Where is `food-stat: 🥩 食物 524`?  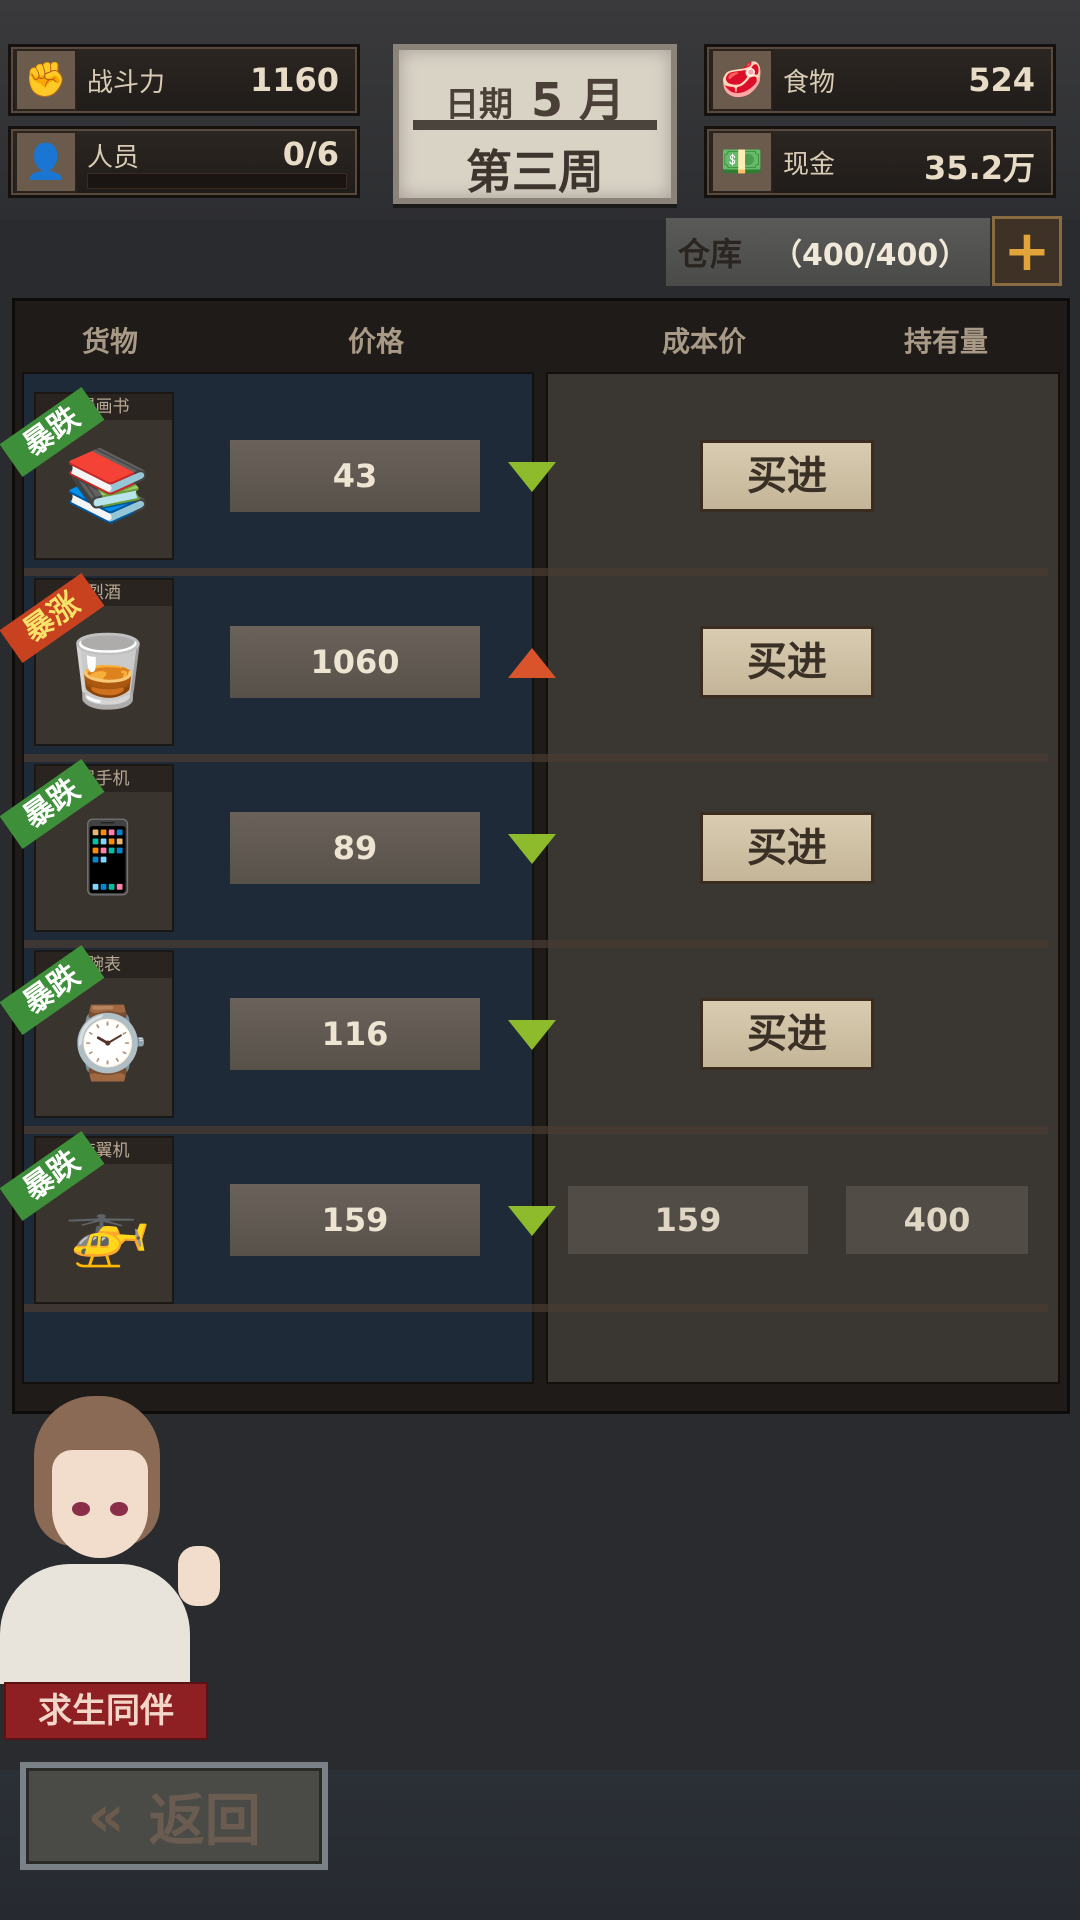 food-stat: 🥩 食物 524 is located at coordinates (880, 80).